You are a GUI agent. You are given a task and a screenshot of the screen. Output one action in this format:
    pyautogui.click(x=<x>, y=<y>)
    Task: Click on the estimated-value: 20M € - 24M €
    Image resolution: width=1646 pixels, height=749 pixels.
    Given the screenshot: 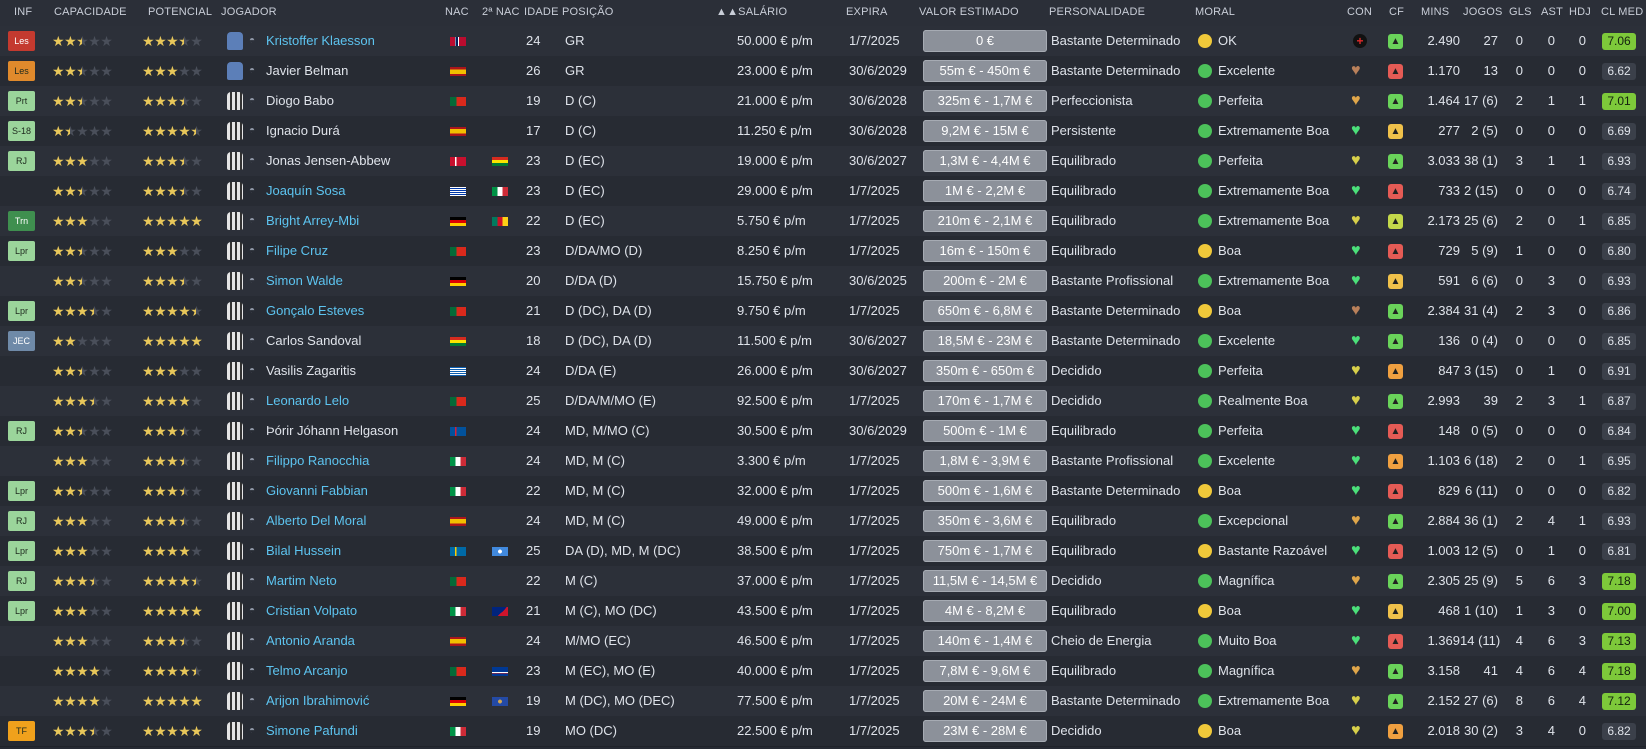 What is the action you would take?
    pyautogui.click(x=985, y=701)
    